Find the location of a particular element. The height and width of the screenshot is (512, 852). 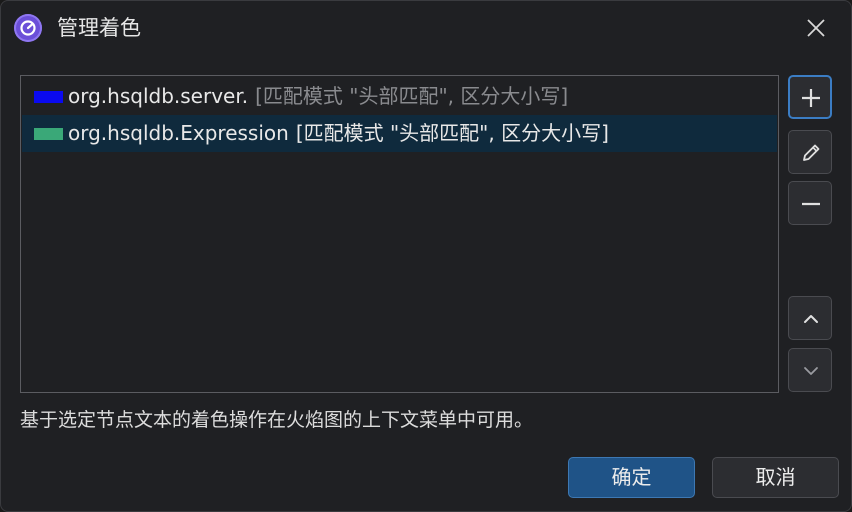

rule-pattern: org.hsqldb.server. is located at coordinates (158, 96).